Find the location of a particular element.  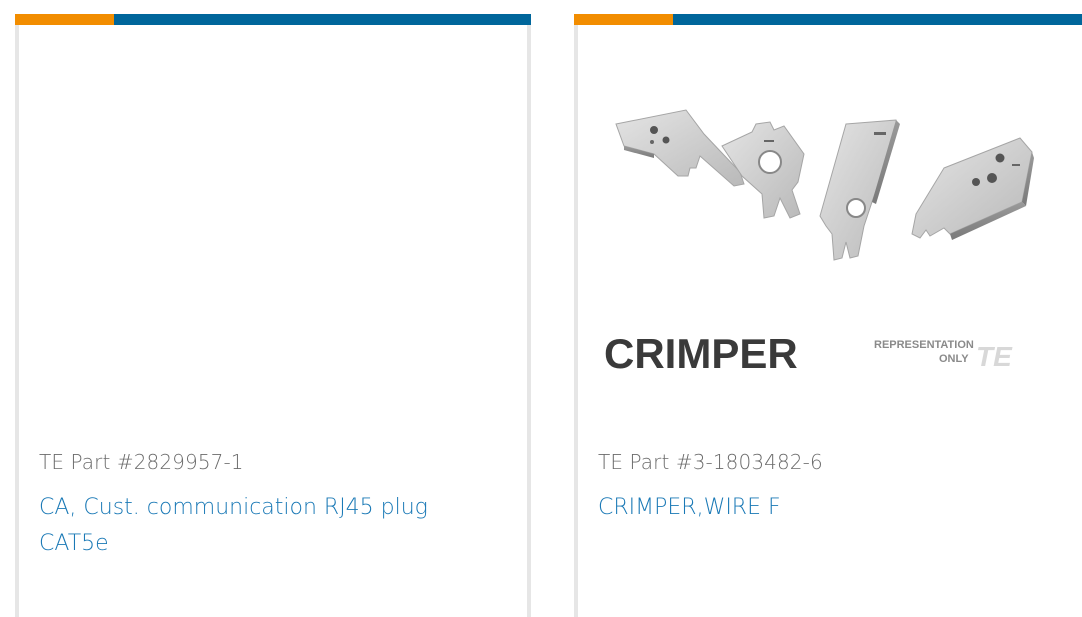

part-number: TE Part #2829957-1 is located at coordinates (141, 462).